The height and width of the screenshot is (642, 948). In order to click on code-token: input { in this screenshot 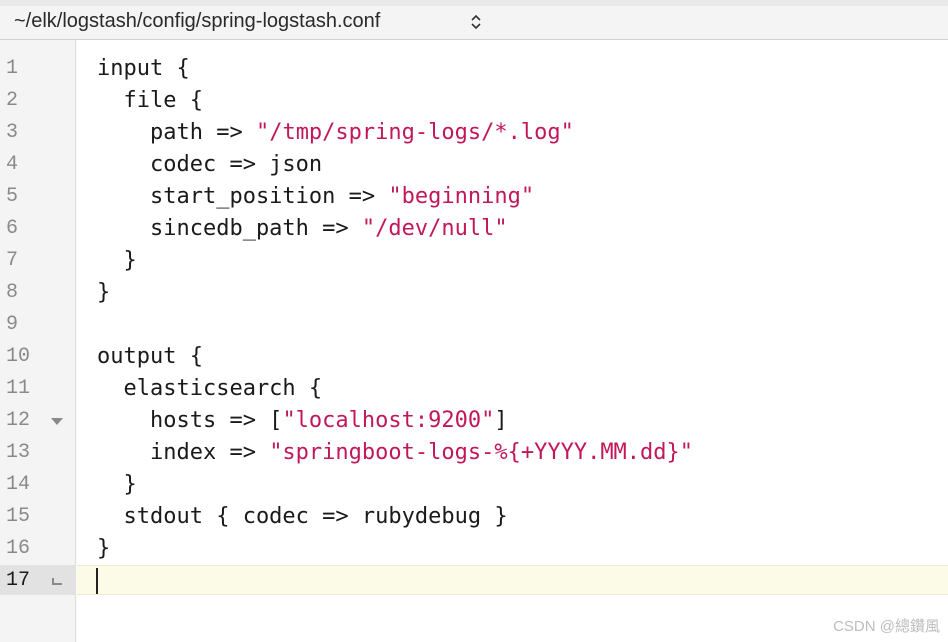, I will do `click(143, 68)`.